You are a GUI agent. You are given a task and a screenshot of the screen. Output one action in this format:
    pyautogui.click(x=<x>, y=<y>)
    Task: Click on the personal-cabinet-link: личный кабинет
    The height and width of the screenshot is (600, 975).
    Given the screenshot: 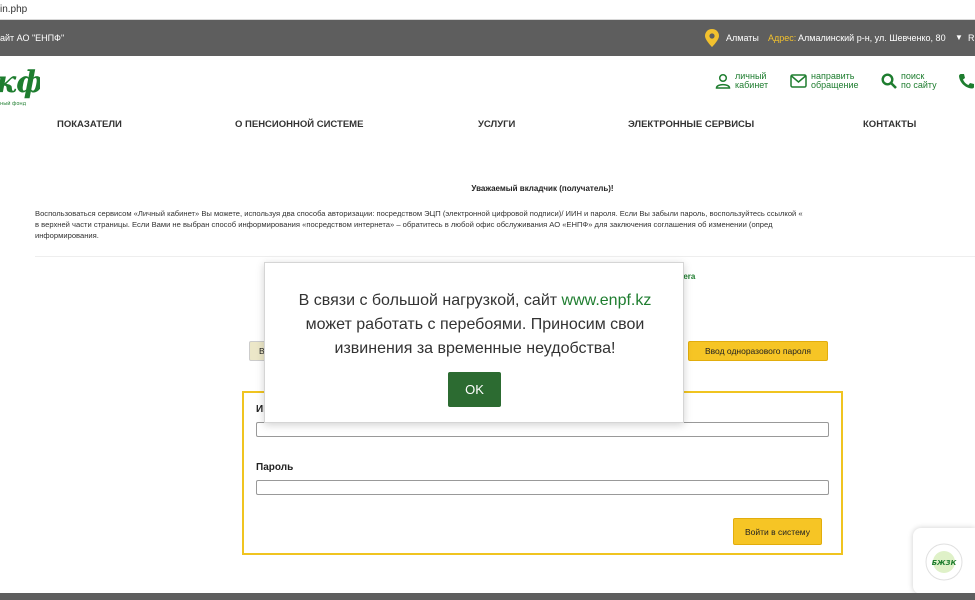 What is the action you would take?
    pyautogui.click(x=741, y=81)
    